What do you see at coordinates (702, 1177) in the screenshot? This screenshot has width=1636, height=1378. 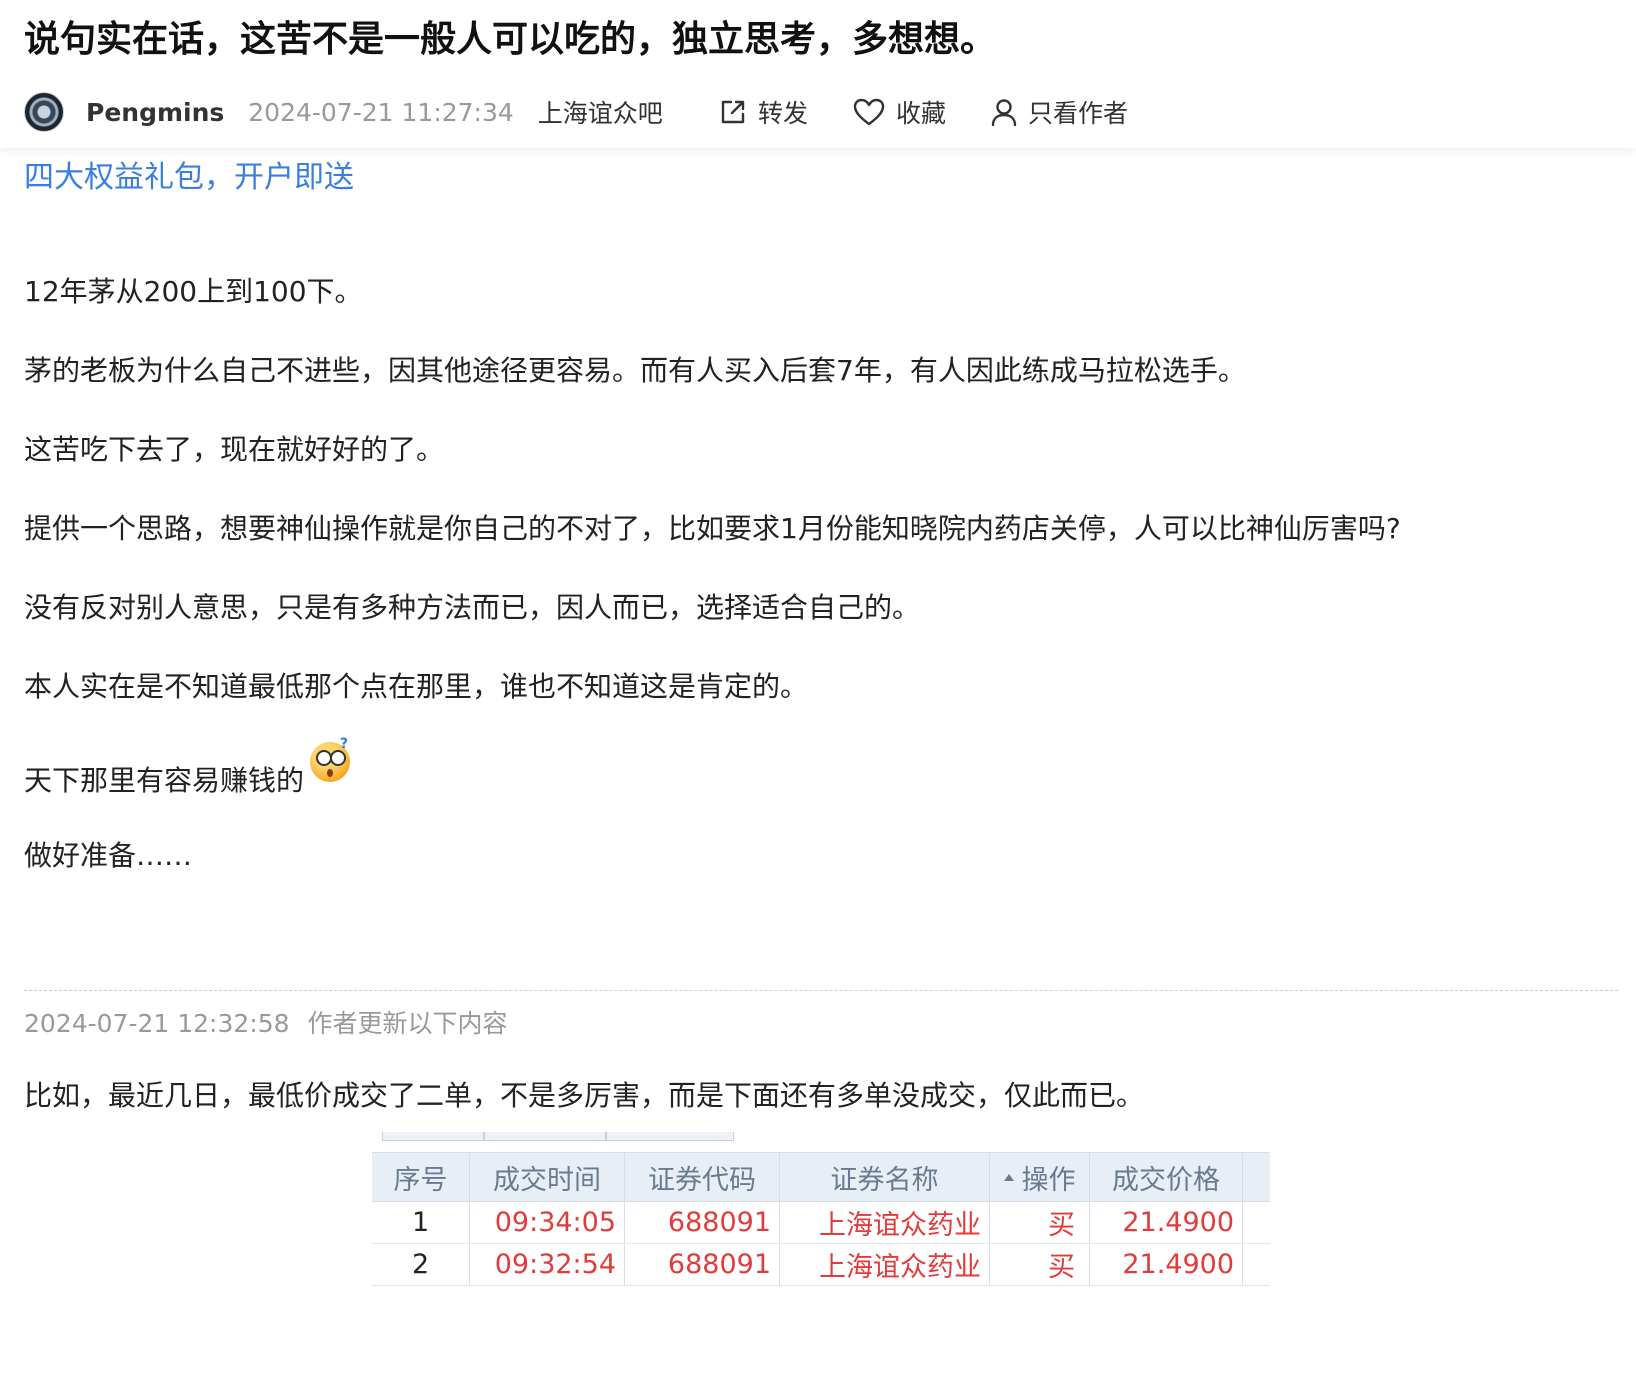 I see `header-code: 证券代码` at bounding box center [702, 1177].